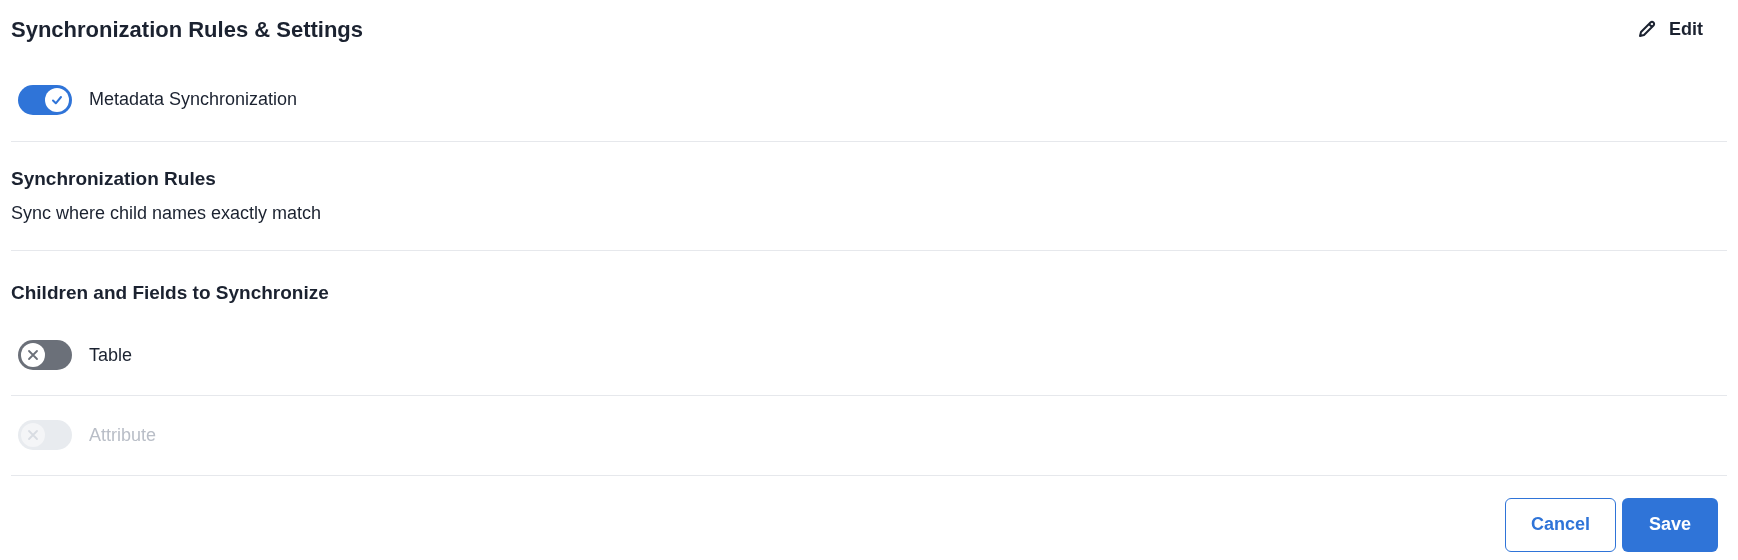  Describe the element at coordinates (193, 99) in the screenshot. I see `toggle-label: Metadata Synchronization` at that location.